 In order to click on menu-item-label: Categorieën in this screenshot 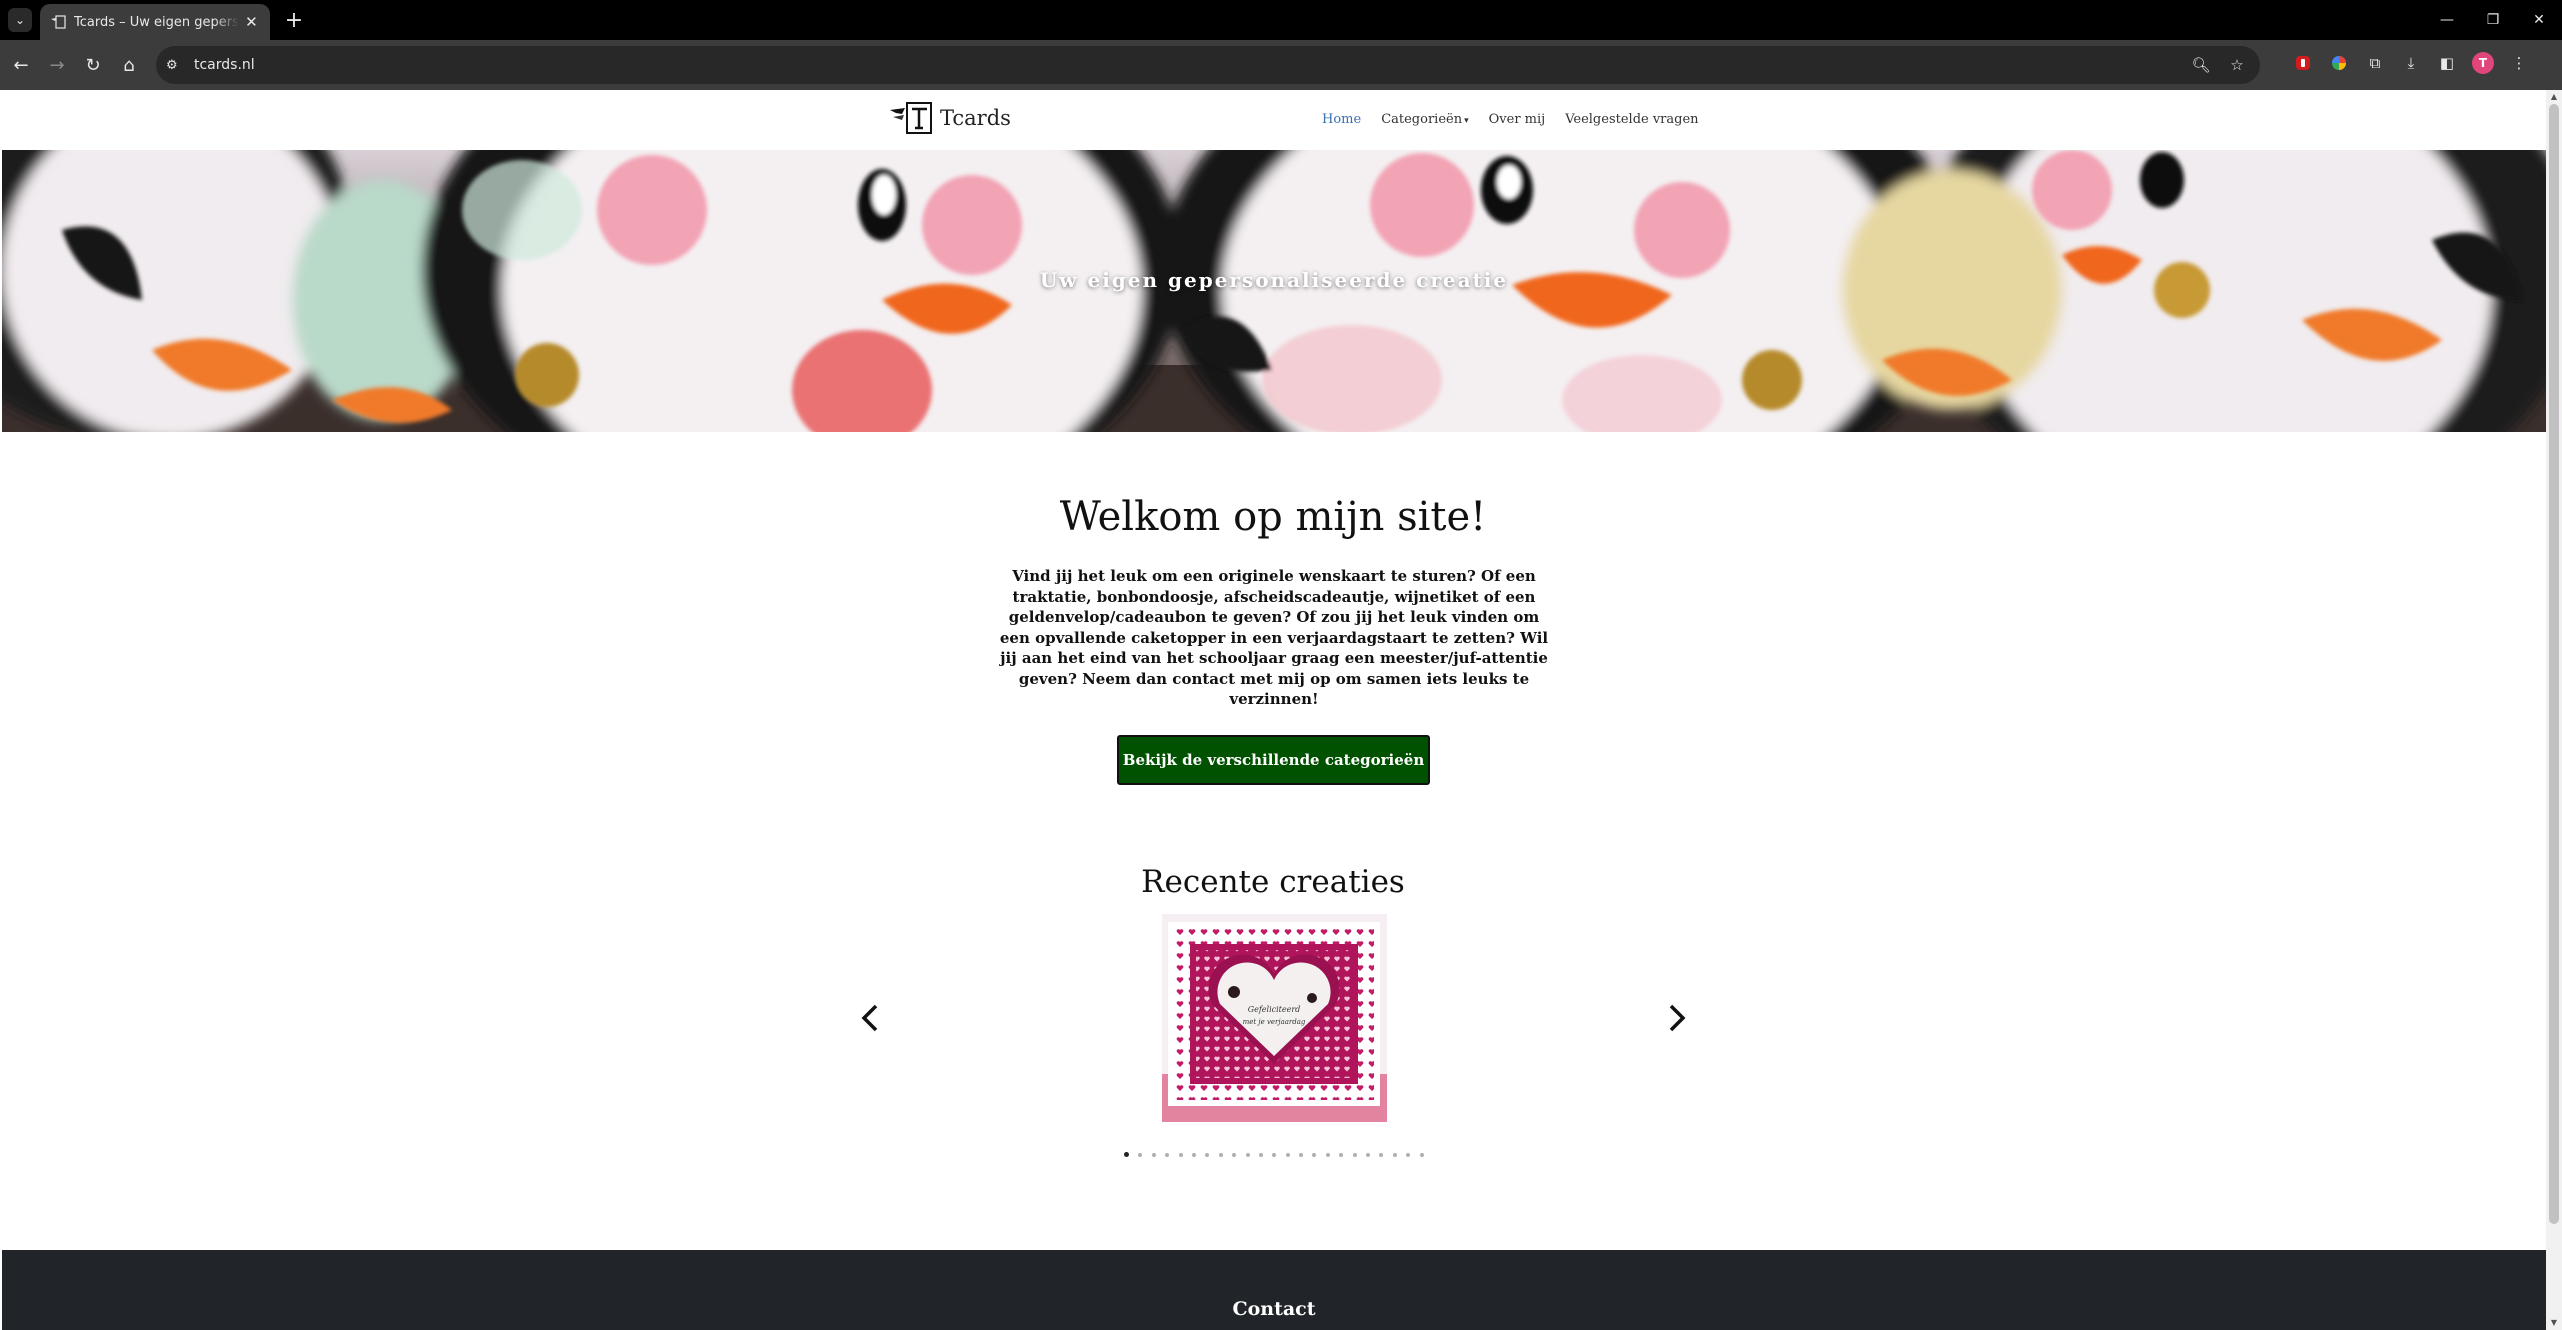, I will do `click(1422, 119)`.